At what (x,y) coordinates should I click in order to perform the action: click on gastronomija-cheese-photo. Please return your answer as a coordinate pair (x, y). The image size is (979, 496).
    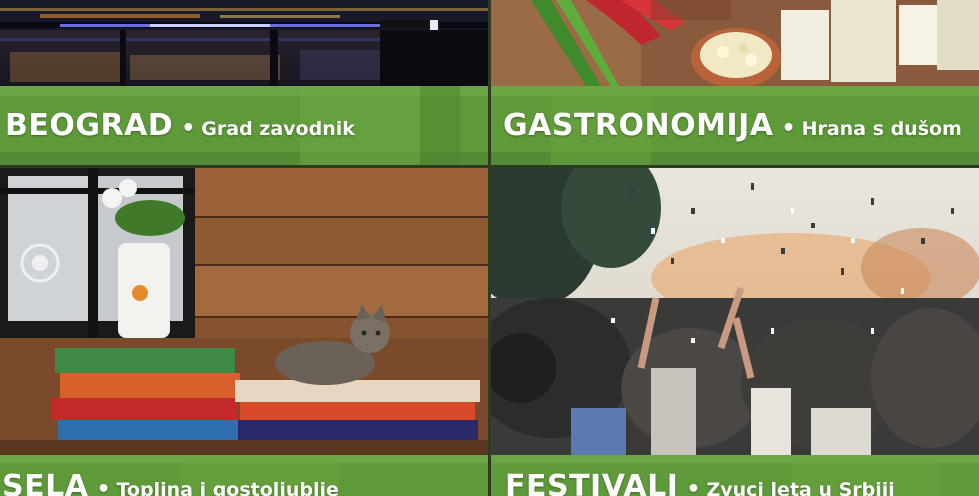
    Looking at the image, I should click on (735, 43).